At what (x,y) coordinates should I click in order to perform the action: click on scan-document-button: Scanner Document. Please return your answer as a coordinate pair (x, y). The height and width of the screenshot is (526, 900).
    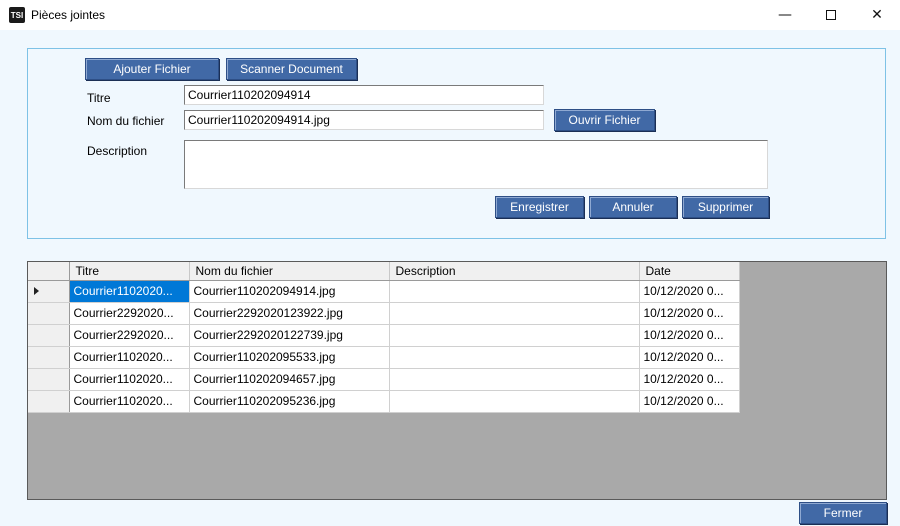
    Looking at the image, I should click on (291, 69).